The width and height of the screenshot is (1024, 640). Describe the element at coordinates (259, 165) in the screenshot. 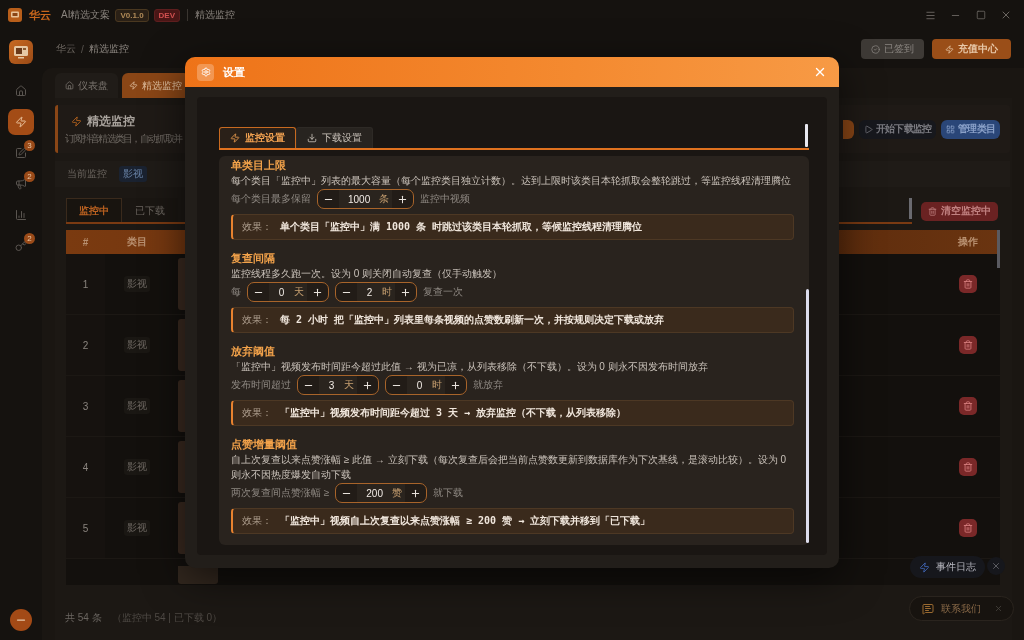

I see `section-title: 单类目上限` at that location.